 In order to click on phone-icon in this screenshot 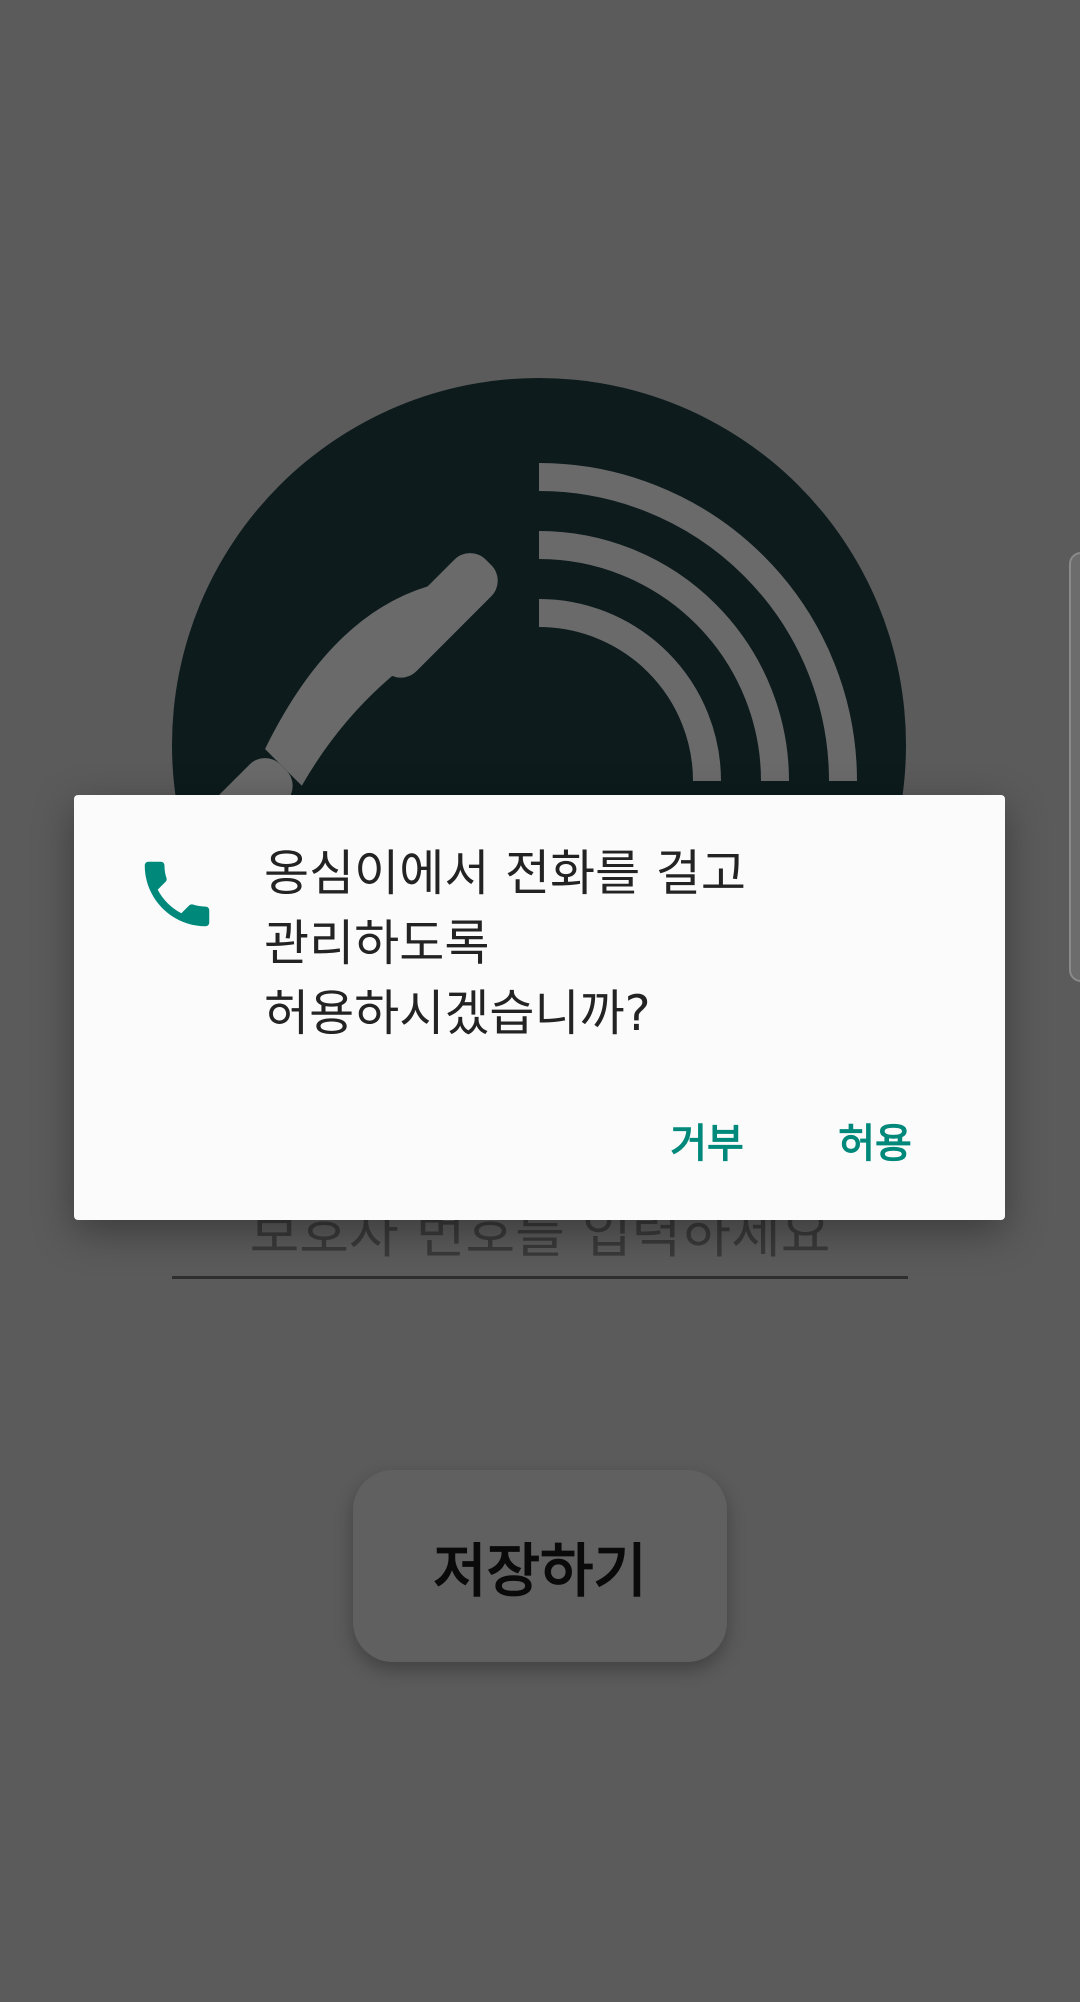, I will do `click(177, 894)`.